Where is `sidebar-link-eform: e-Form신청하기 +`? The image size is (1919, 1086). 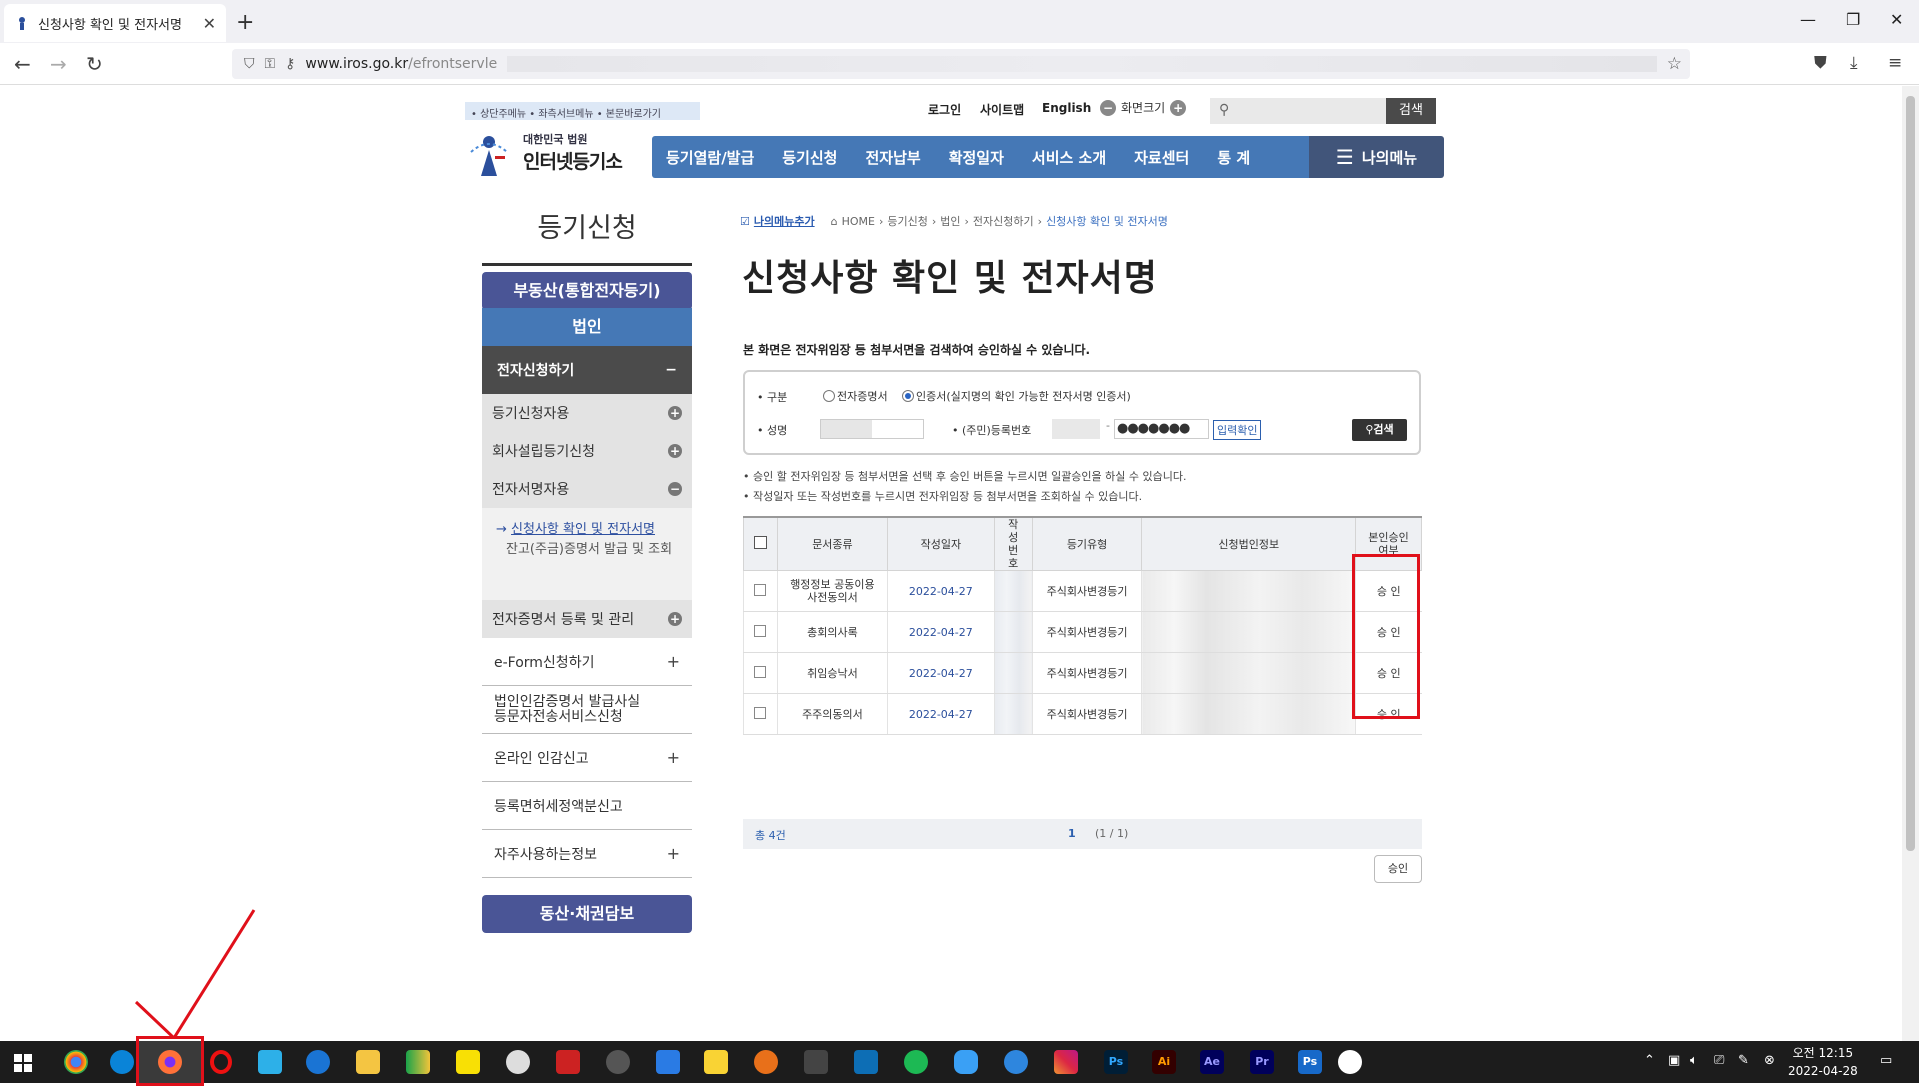 sidebar-link-eform: e-Form신청하기 + is located at coordinates (587, 662).